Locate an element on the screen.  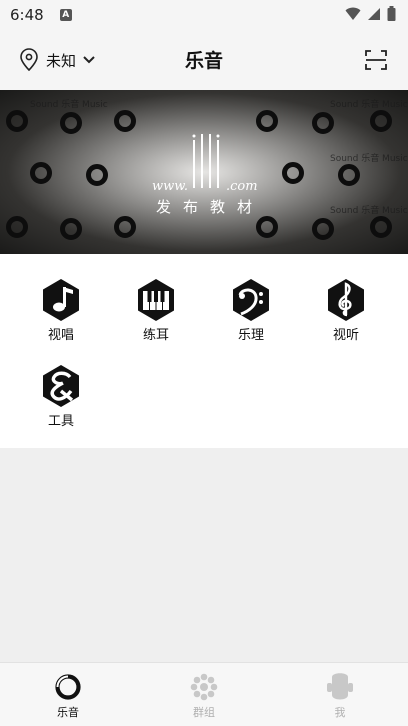
tab-me: 我 is located at coordinates (340, 696).